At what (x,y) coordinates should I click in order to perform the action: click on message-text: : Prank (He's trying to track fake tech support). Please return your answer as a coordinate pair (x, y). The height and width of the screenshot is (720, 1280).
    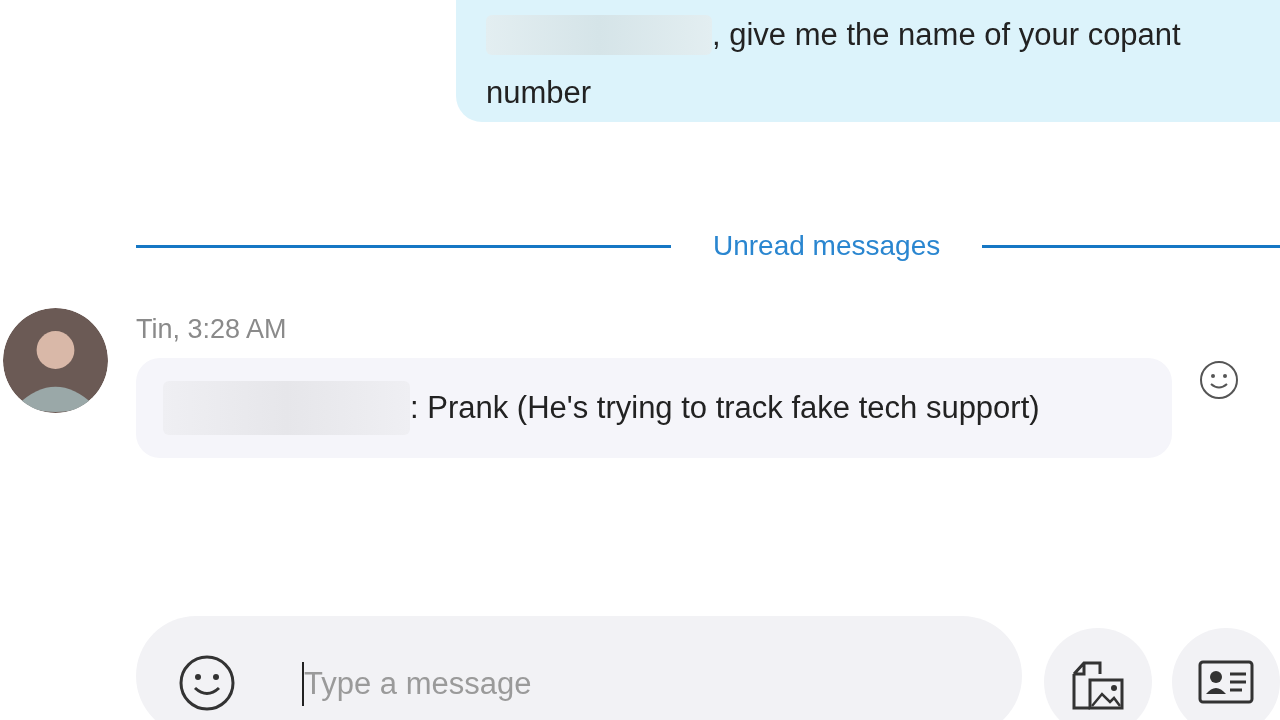
    Looking at the image, I should click on (725, 408).